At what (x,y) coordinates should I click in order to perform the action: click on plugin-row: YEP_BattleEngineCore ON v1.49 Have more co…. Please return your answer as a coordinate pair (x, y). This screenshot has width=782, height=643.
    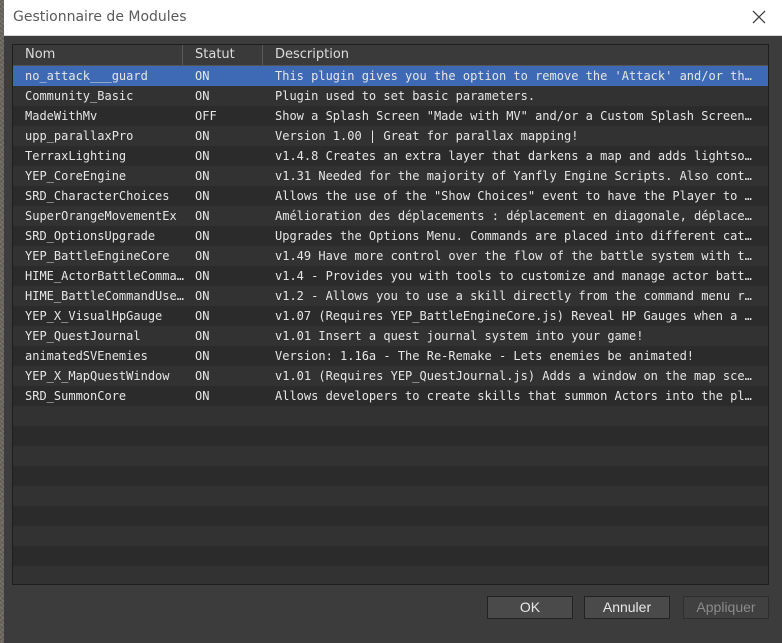
    Looking at the image, I should click on (390, 256).